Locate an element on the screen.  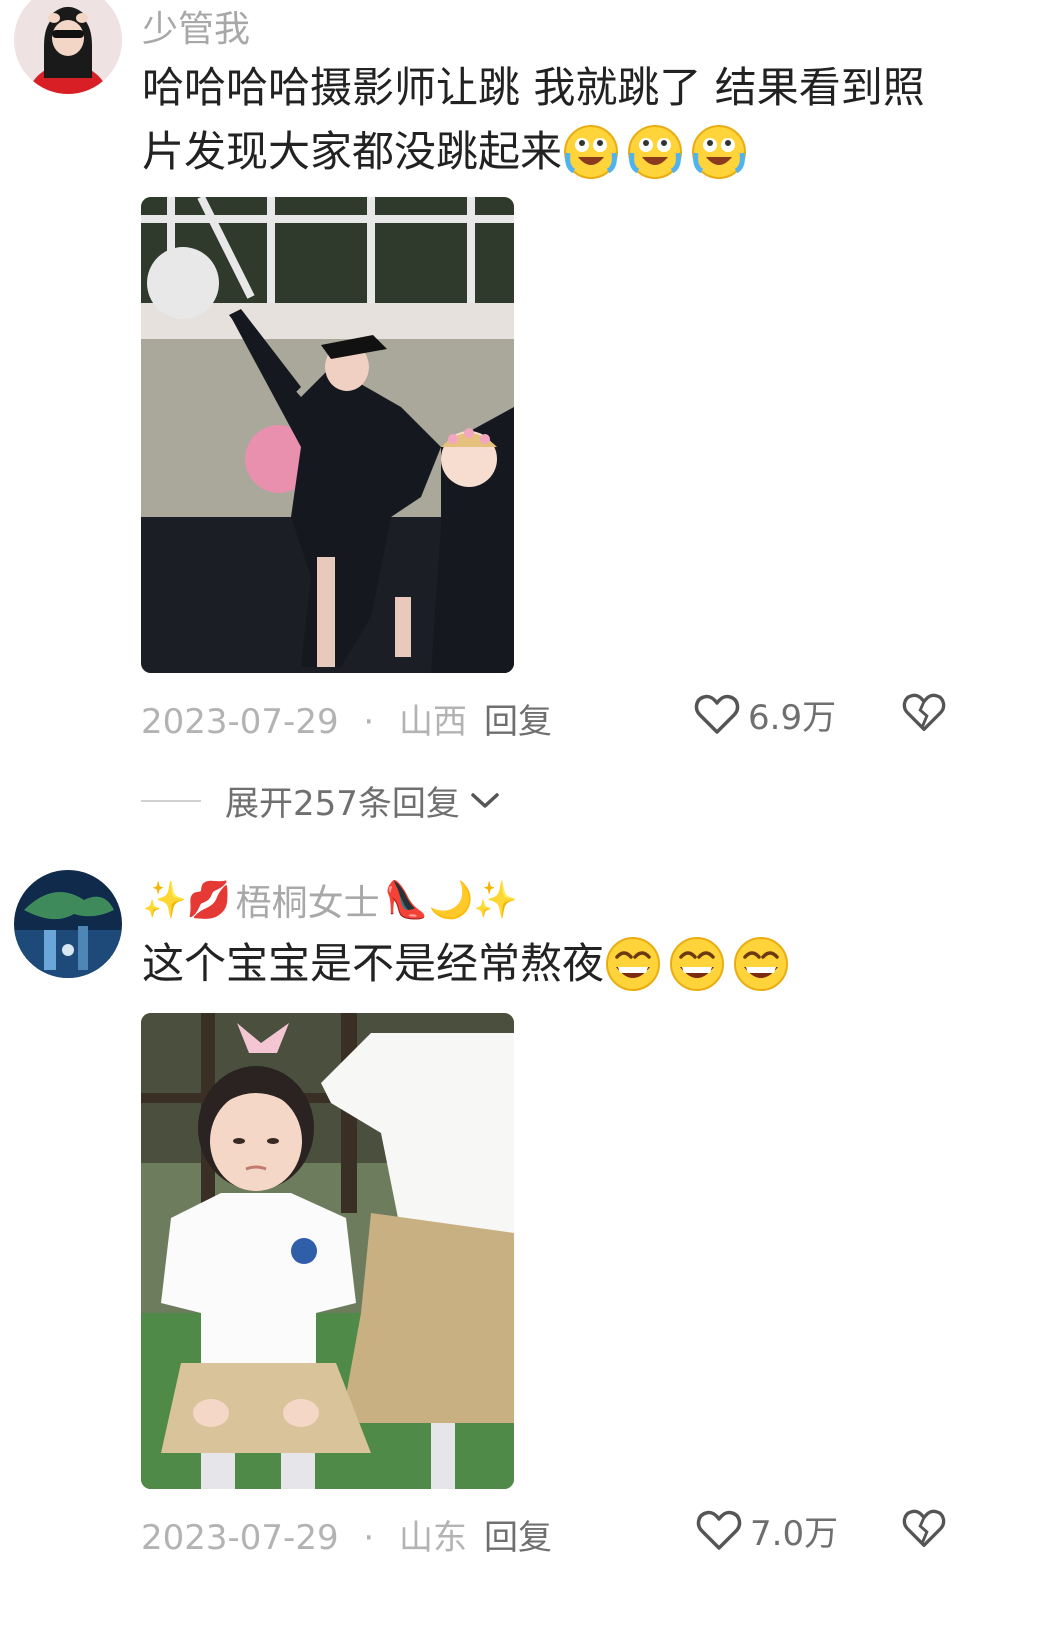
comment-text-line-2: 片发现大家都没跳起来 is located at coordinates (582, 152).